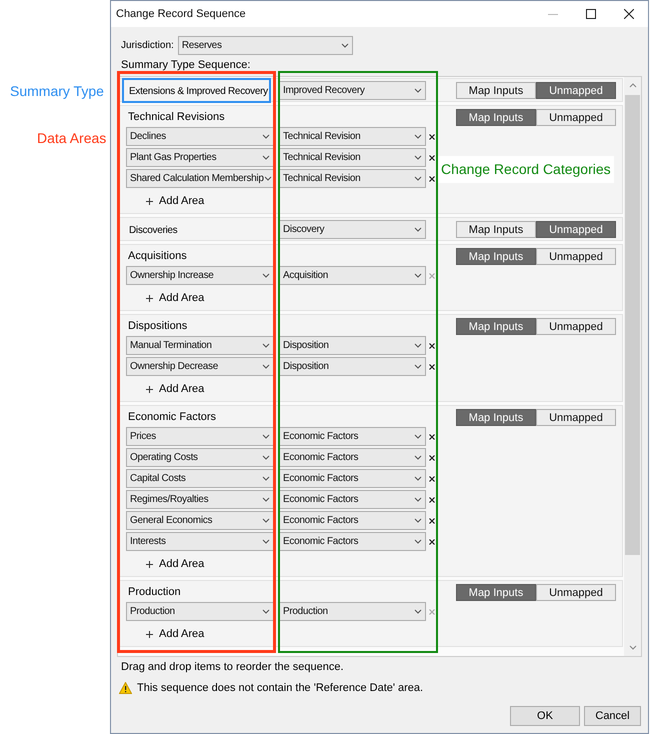  What do you see at coordinates (632, 325) in the screenshot?
I see `scrollbar-thumb` at bounding box center [632, 325].